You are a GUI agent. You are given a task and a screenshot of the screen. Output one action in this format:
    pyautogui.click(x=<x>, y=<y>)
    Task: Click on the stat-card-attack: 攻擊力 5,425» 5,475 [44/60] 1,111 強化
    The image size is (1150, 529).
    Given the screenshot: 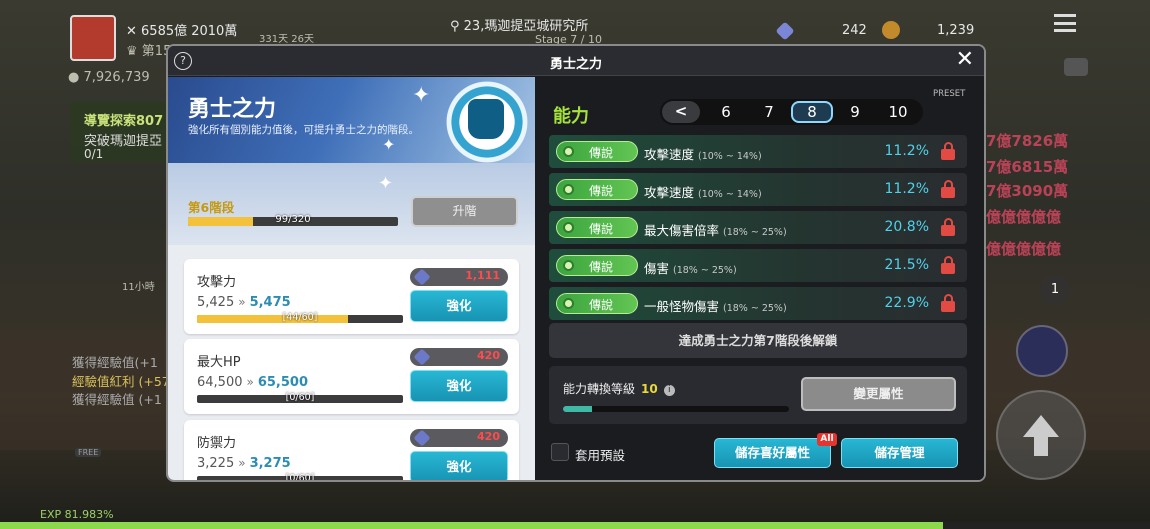 What is the action you would take?
    pyautogui.click(x=351, y=296)
    